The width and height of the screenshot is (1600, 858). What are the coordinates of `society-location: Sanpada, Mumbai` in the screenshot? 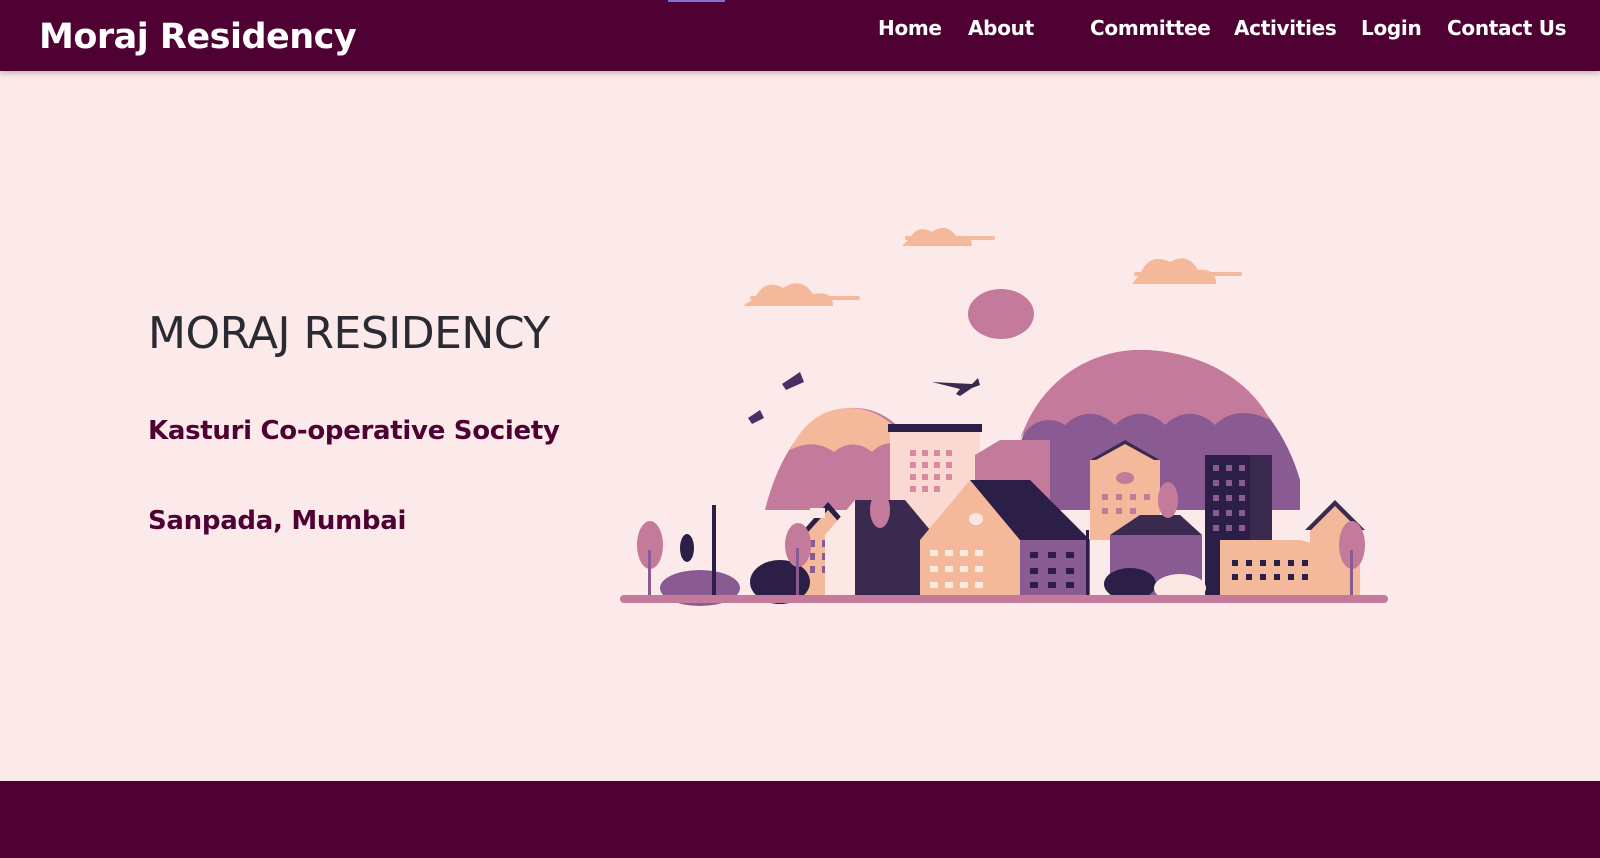 It's located at (277, 521).